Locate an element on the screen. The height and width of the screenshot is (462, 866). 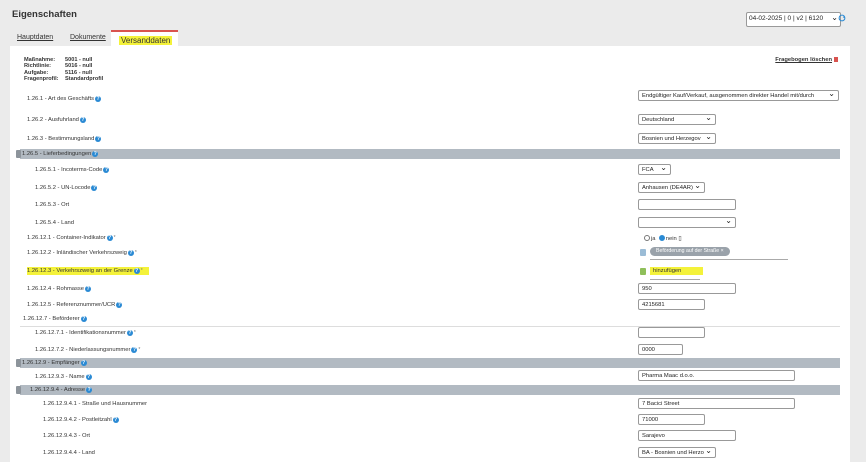
section-label: 1.26.12.9 - Empfänger? is located at coordinates (54, 363).